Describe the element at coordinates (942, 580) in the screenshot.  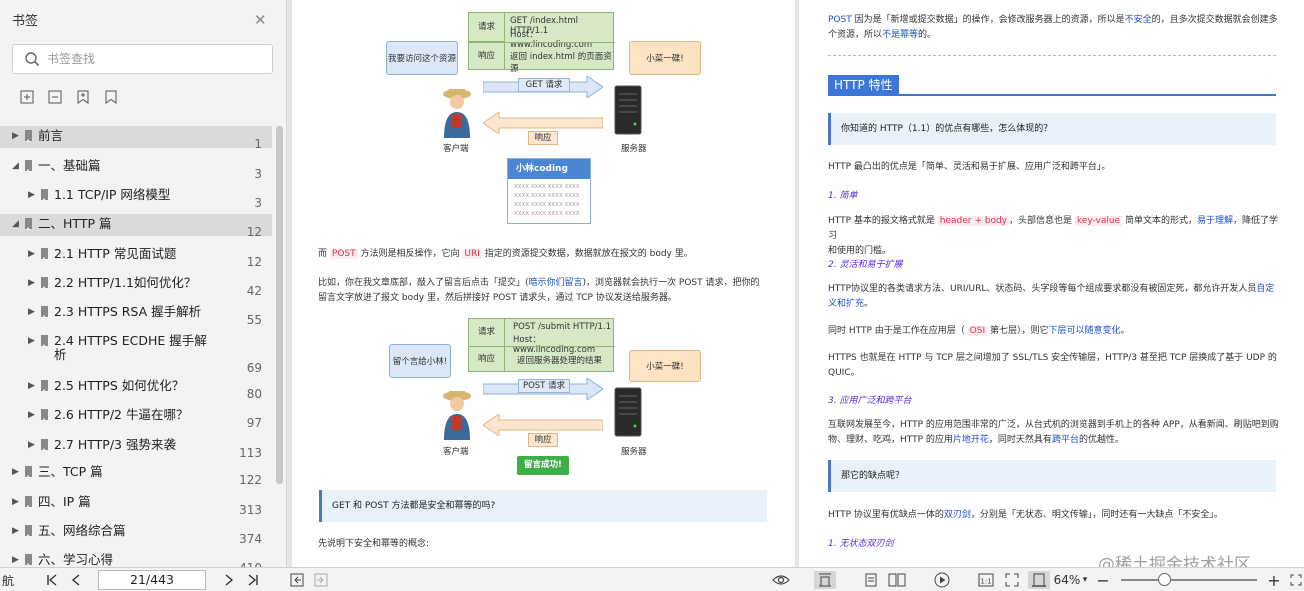
I see `play-icon` at that location.